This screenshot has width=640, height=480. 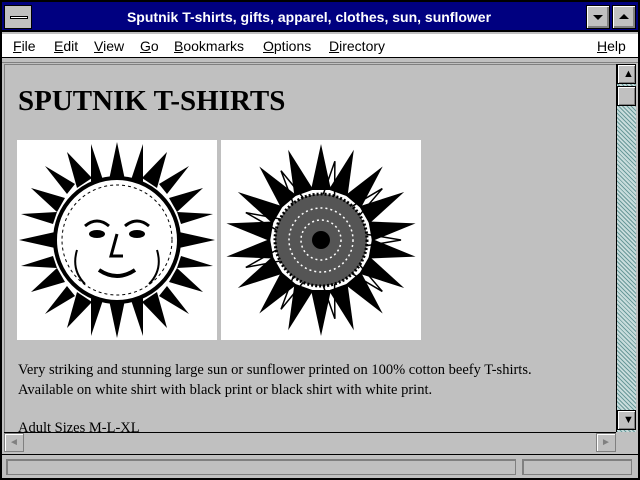 I want to click on sun-face-image, so click(x=117, y=240).